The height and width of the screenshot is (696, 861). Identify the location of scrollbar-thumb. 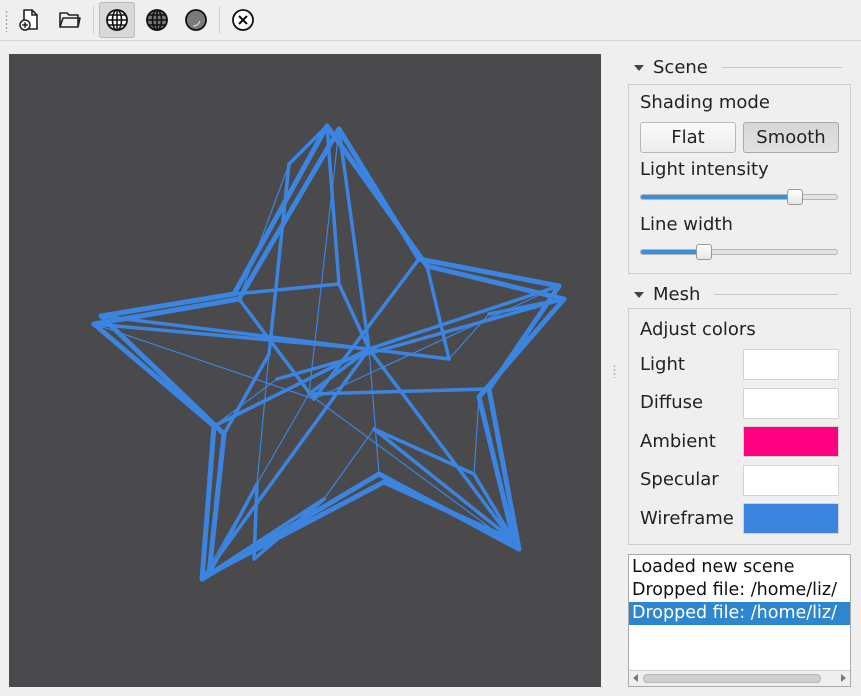
(732, 678).